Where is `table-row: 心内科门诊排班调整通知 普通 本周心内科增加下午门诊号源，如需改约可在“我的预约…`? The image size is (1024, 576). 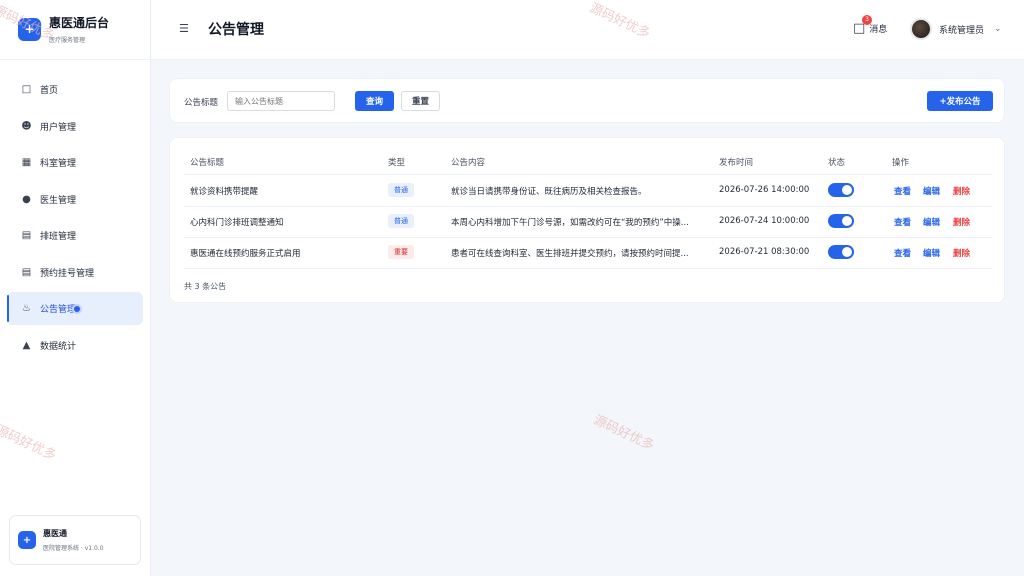
table-row: 心内科门诊排班调整通知 普通 本周心内科增加下午门诊号源，如需改约可在“我的预约… is located at coordinates (588, 221).